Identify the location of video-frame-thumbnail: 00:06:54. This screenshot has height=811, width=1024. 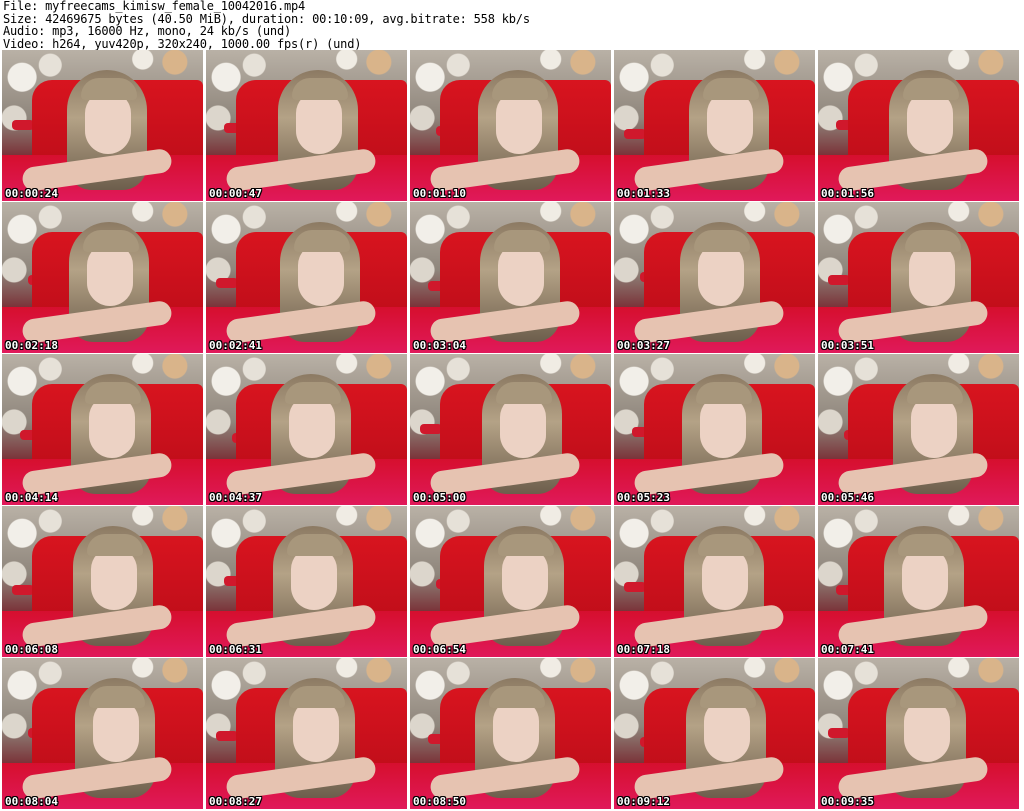
(510, 581).